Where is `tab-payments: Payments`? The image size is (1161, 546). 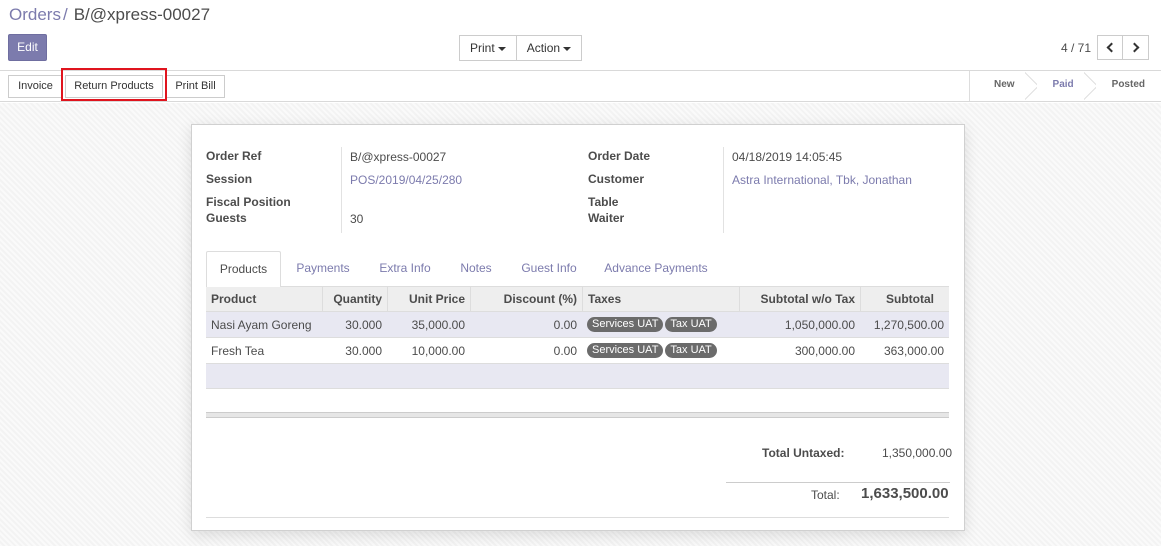 tab-payments: Payments is located at coordinates (323, 269).